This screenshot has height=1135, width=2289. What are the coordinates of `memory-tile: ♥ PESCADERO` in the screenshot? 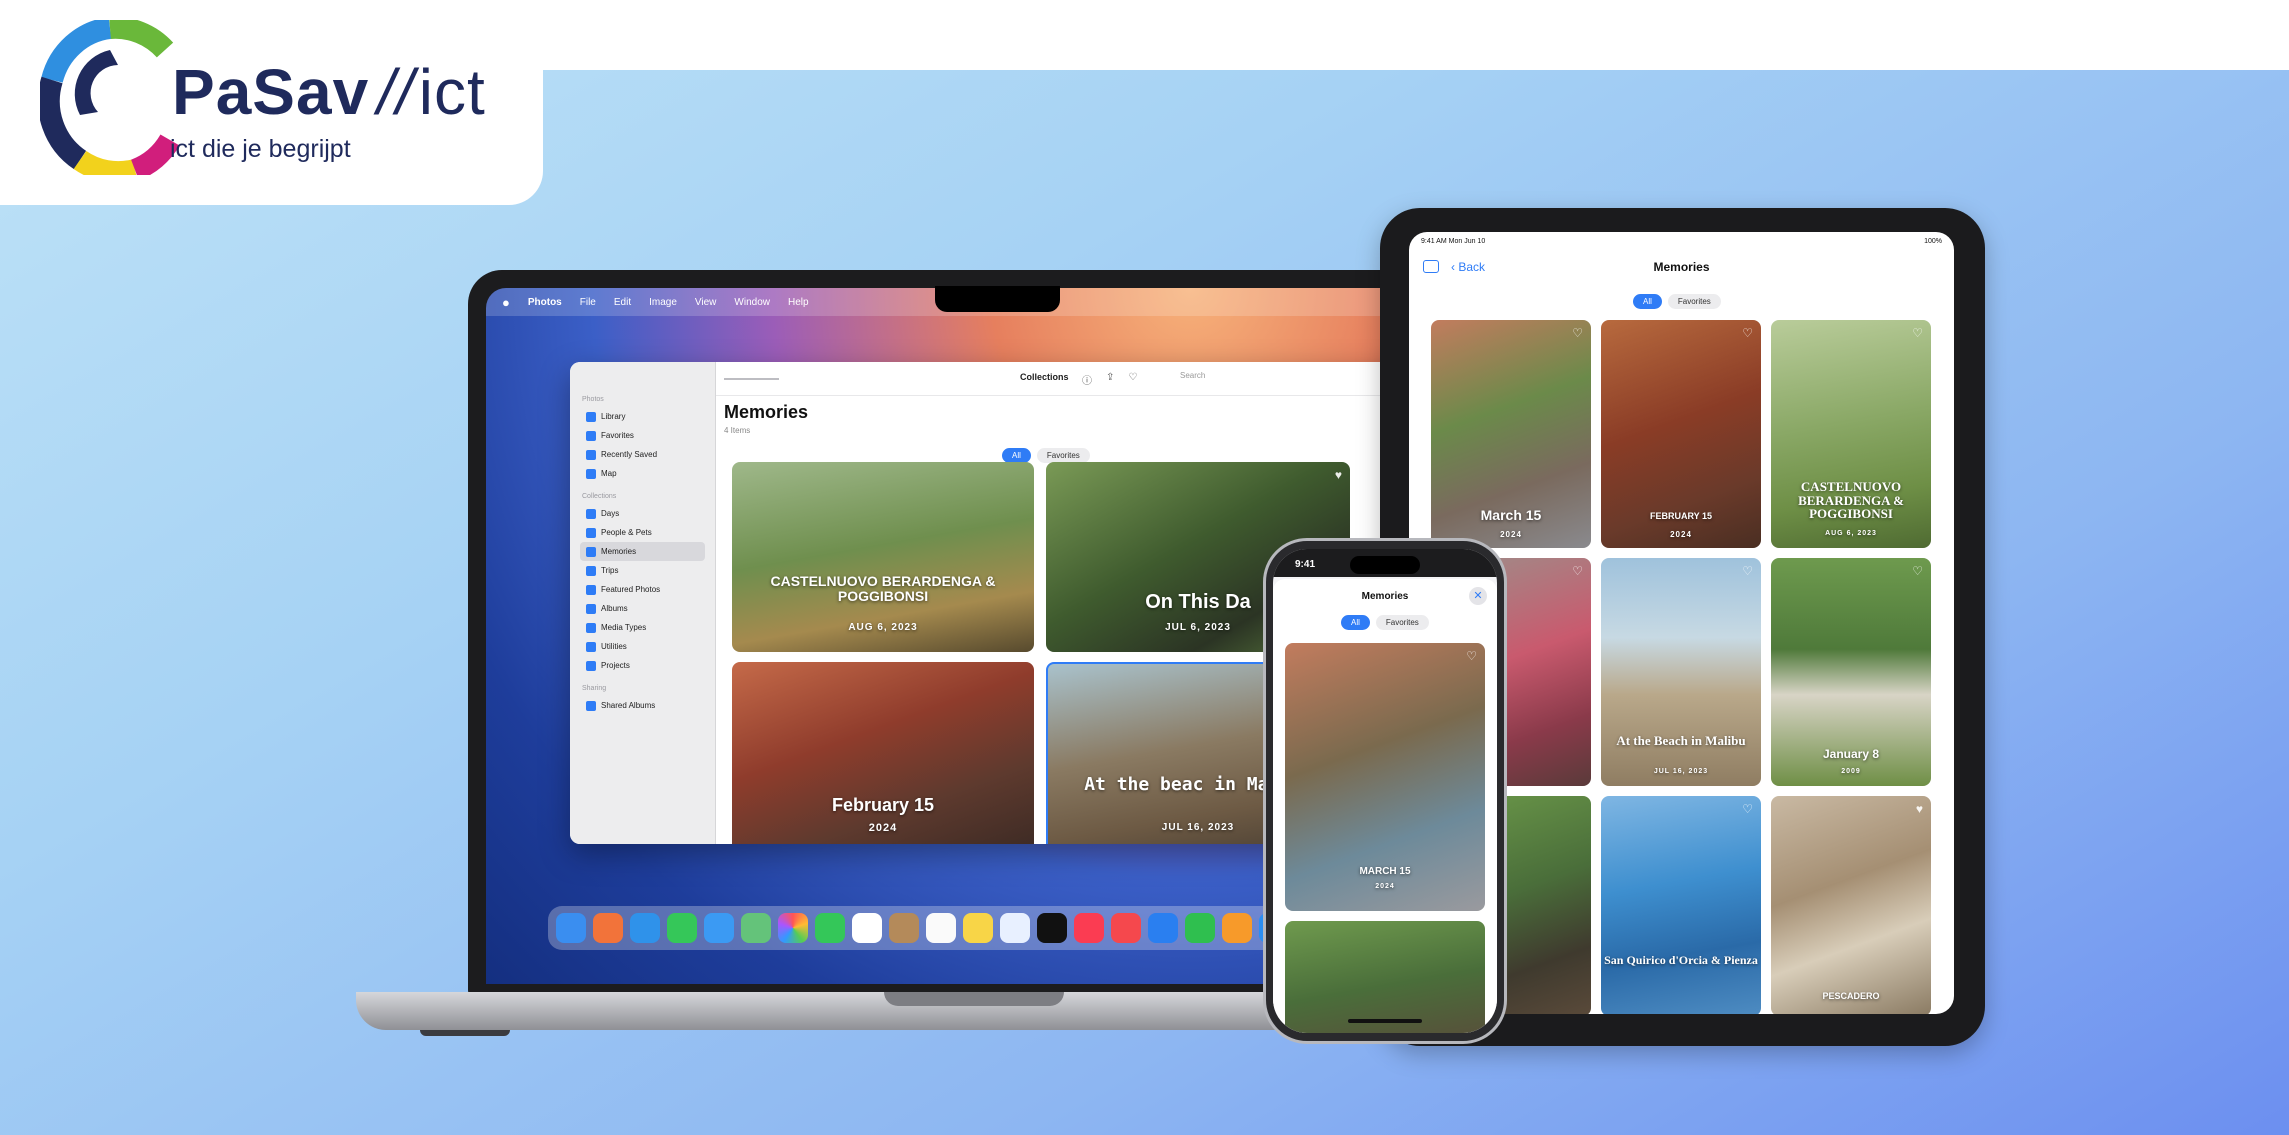 It's located at (1851, 905).